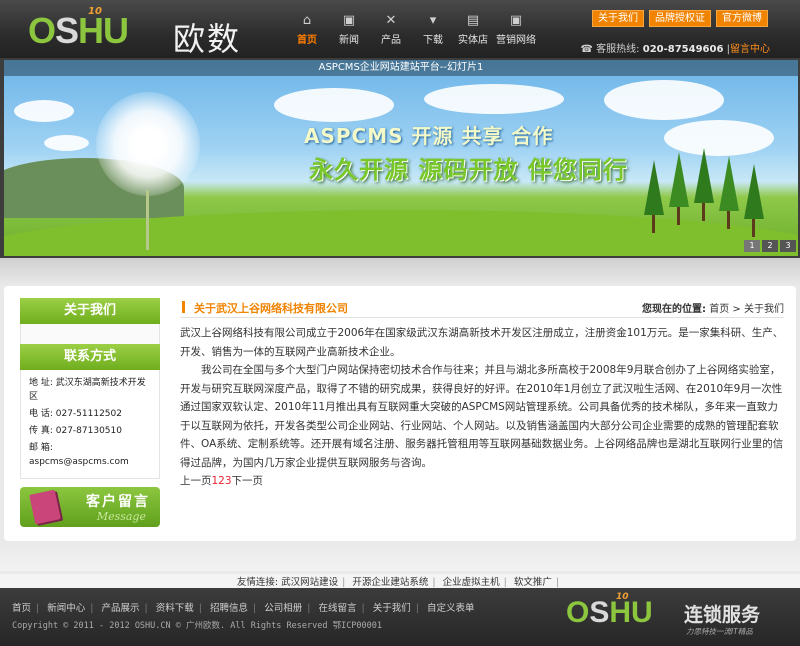 This screenshot has width=800, height=646. I want to click on friend-links: 友情连接: 武汉网站建设 | 开源企业建站系统 | 企业虚拟主机 | 软文推广 |, so click(400, 581).